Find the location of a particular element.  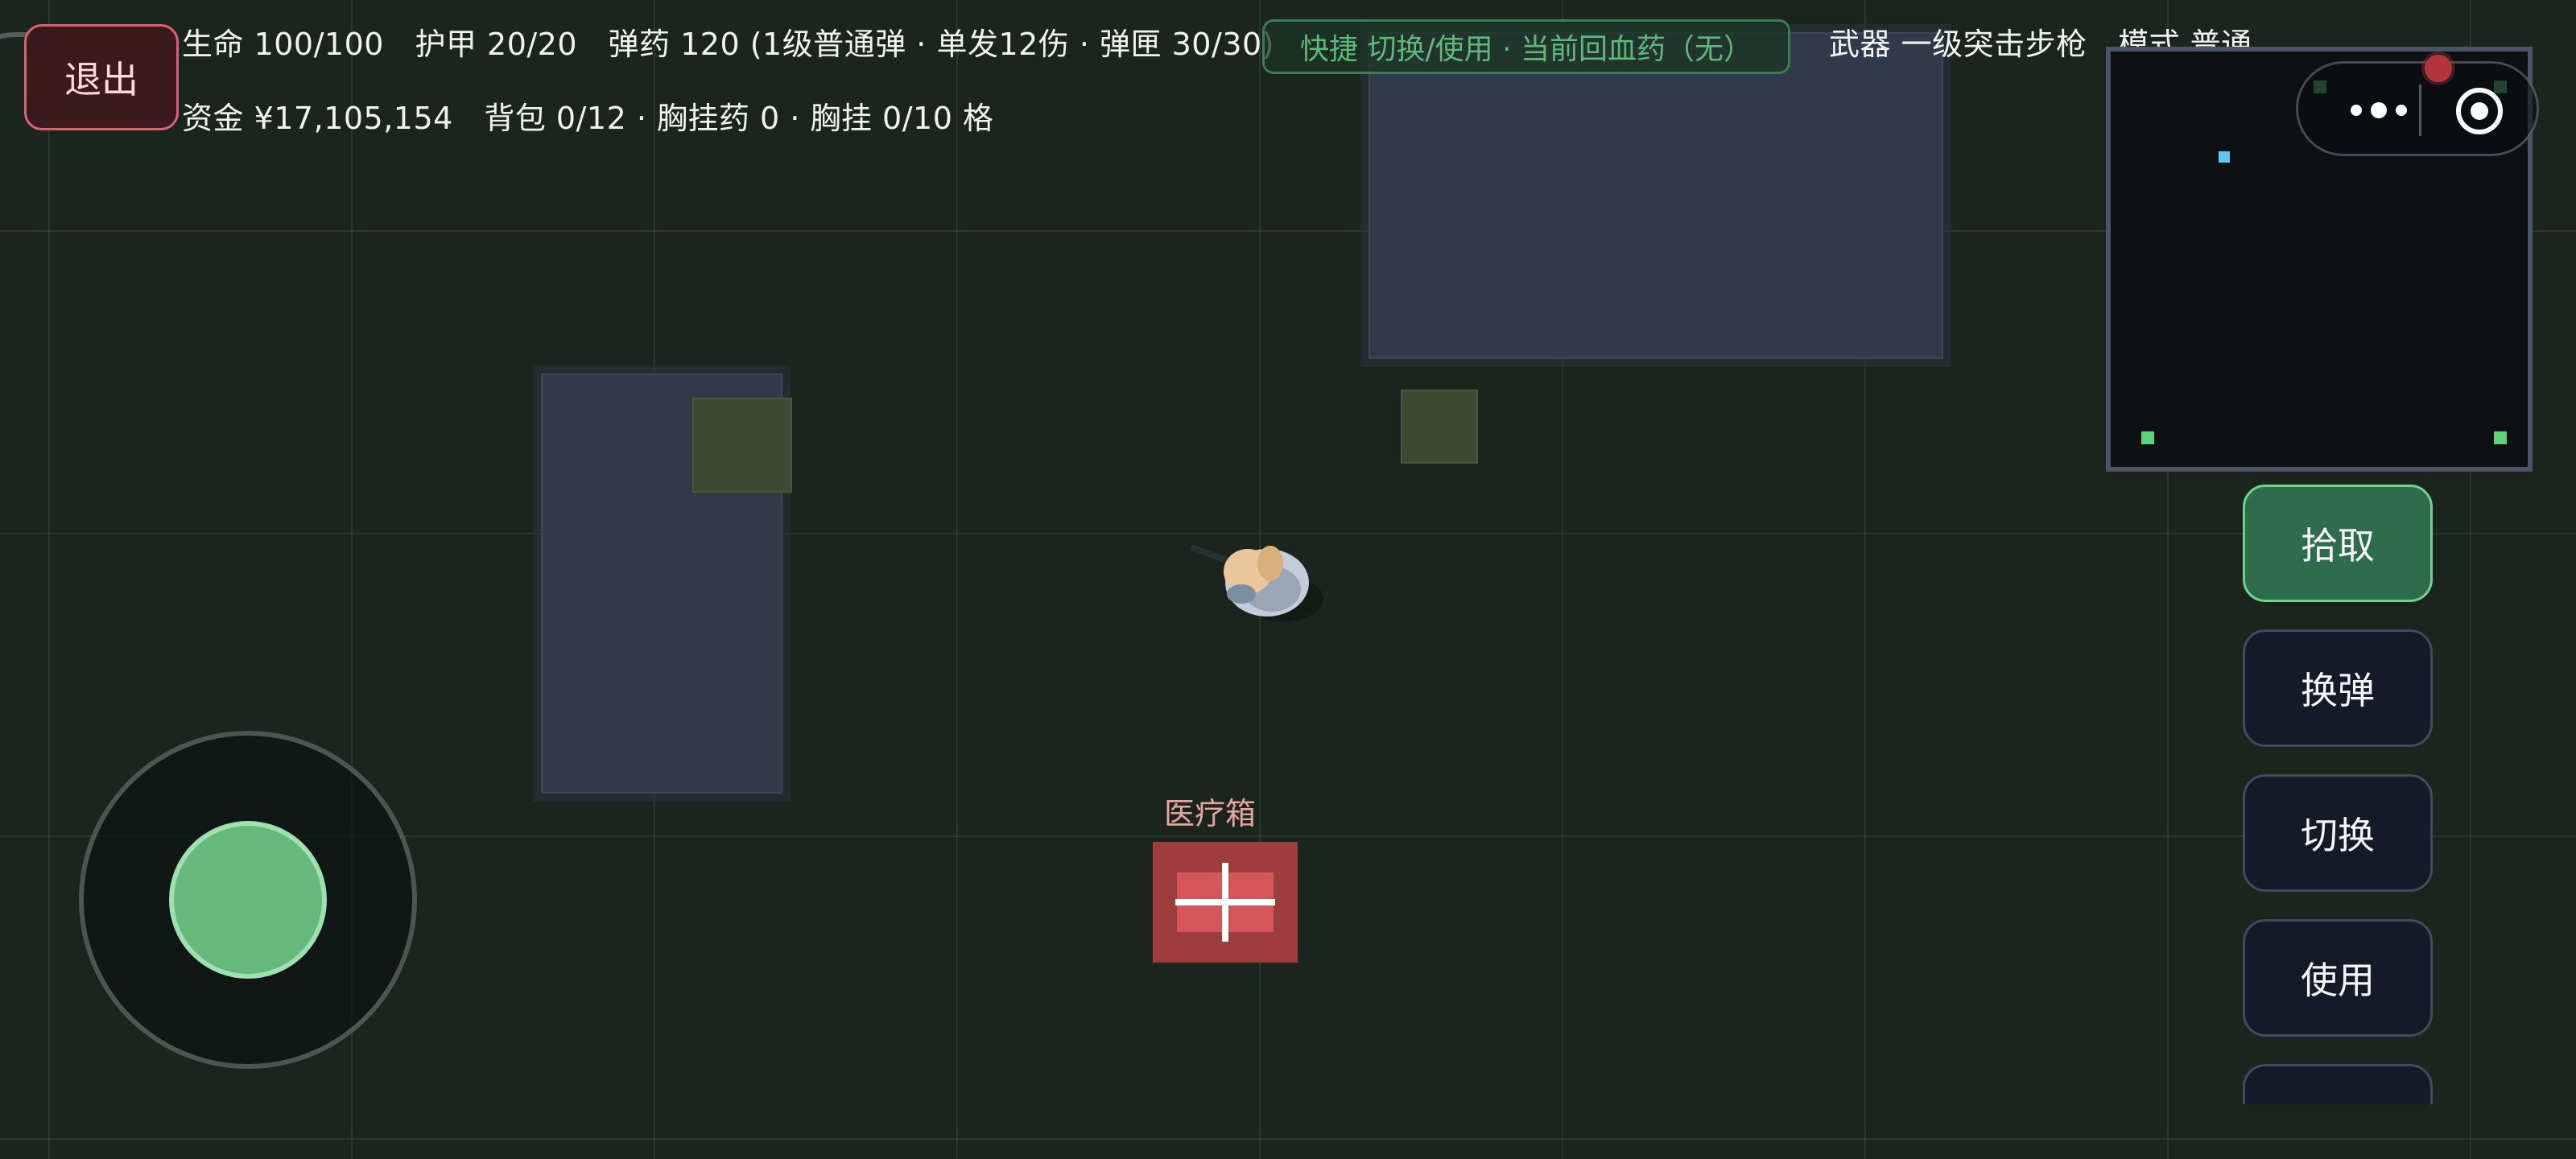

target-icon is located at coordinates (2479, 111).